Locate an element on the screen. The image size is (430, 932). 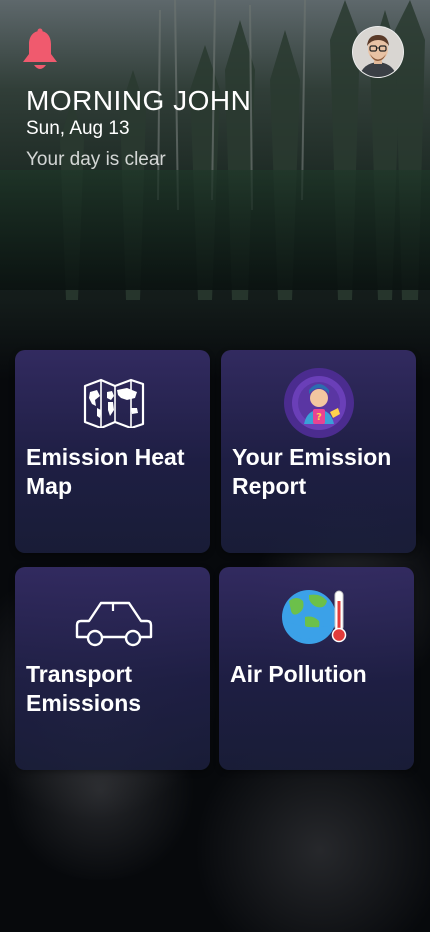
card-label: Your Emission Report is located at coordinates (312, 471).